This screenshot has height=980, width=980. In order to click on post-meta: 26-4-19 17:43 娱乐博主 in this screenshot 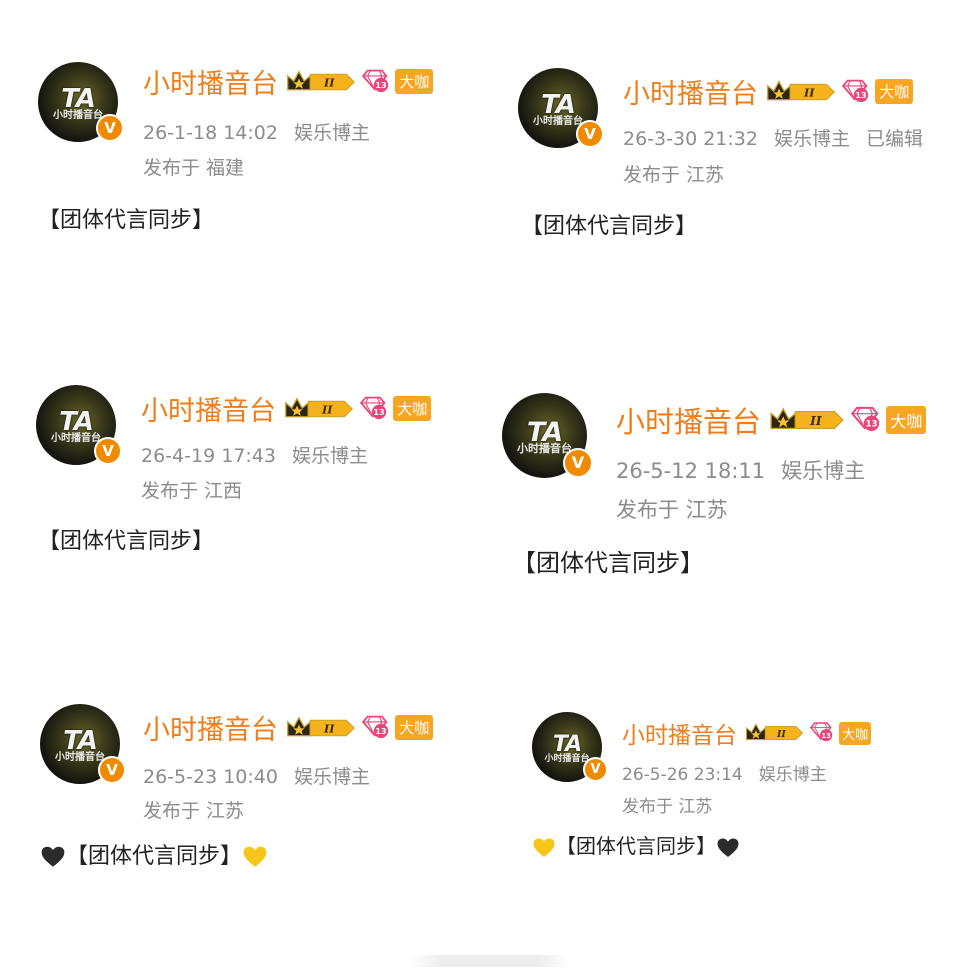, I will do `click(254, 454)`.